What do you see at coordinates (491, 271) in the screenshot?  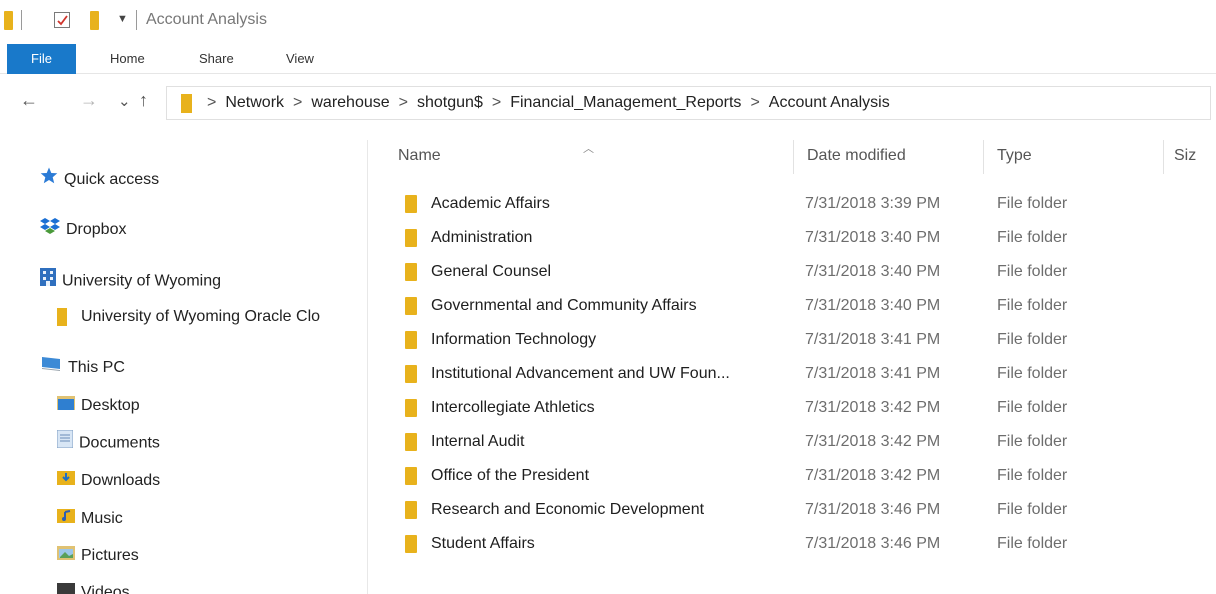 I see `file-name: General Counsel` at bounding box center [491, 271].